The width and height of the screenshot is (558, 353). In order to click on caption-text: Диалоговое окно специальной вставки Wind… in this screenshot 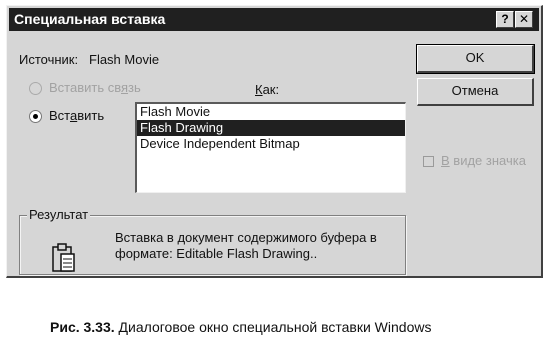, I will do `click(273, 327)`.